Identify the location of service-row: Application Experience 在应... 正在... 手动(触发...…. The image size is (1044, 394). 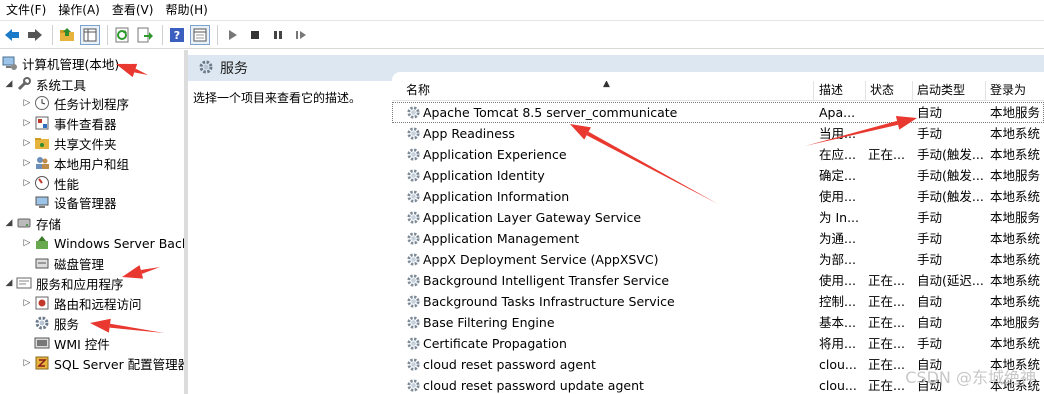
(718, 154).